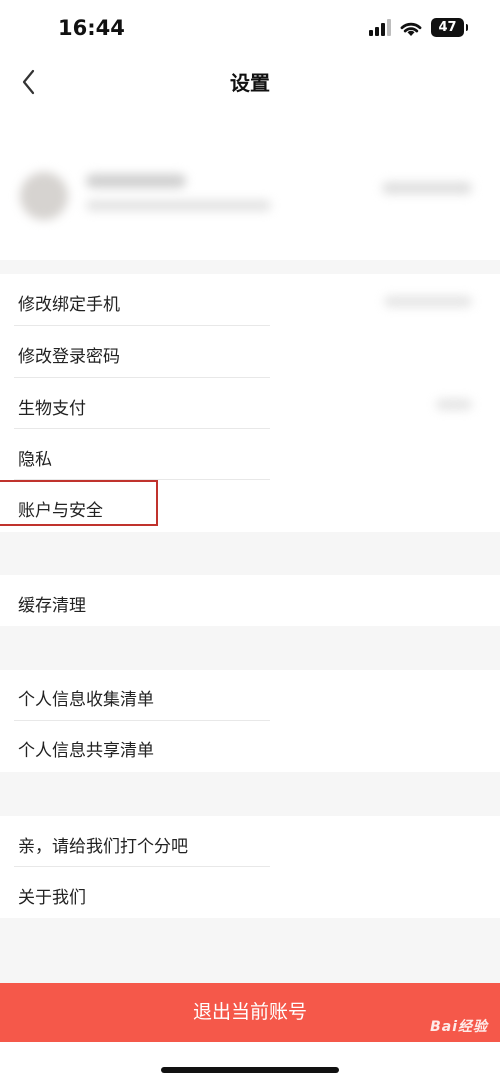 The width and height of the screenshot is (500, 1082). Describe the element at coordinates (250, 1070) in the screenshot. I see `home-indicator` at that location.